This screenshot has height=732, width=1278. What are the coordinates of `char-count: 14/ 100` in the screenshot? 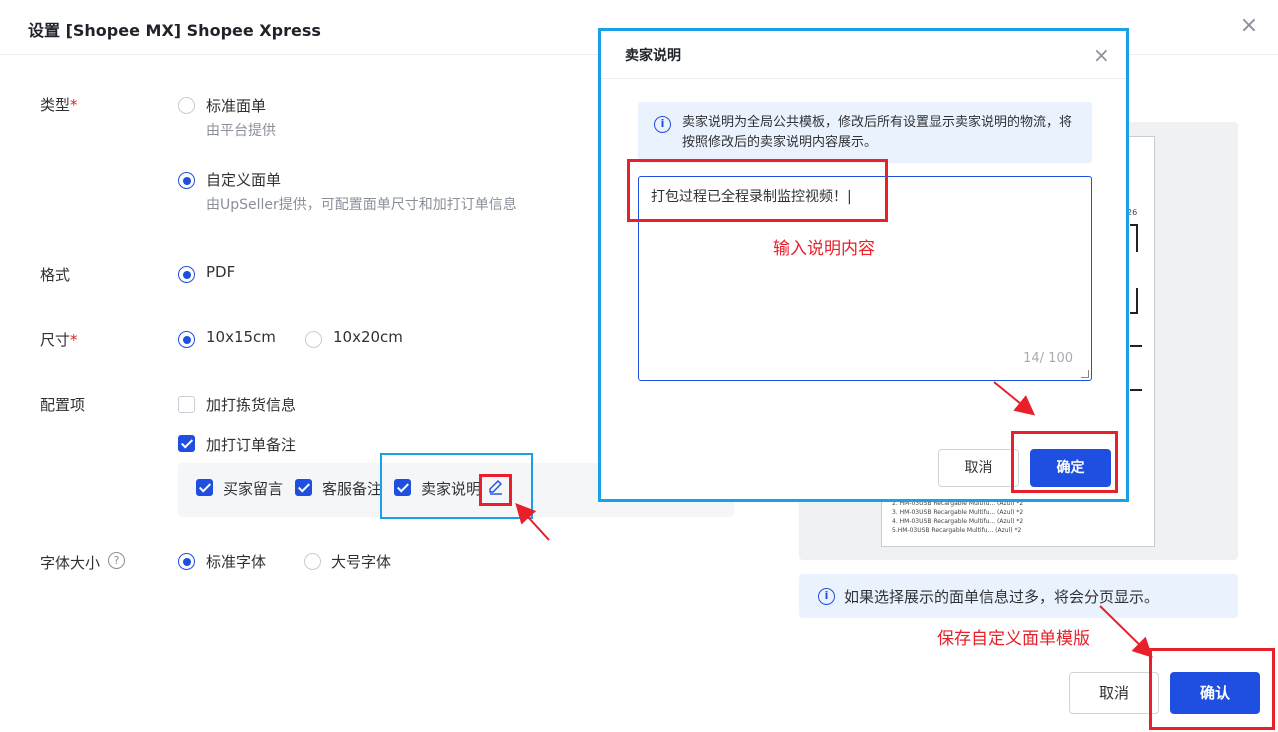 It's located at (1048, 358).